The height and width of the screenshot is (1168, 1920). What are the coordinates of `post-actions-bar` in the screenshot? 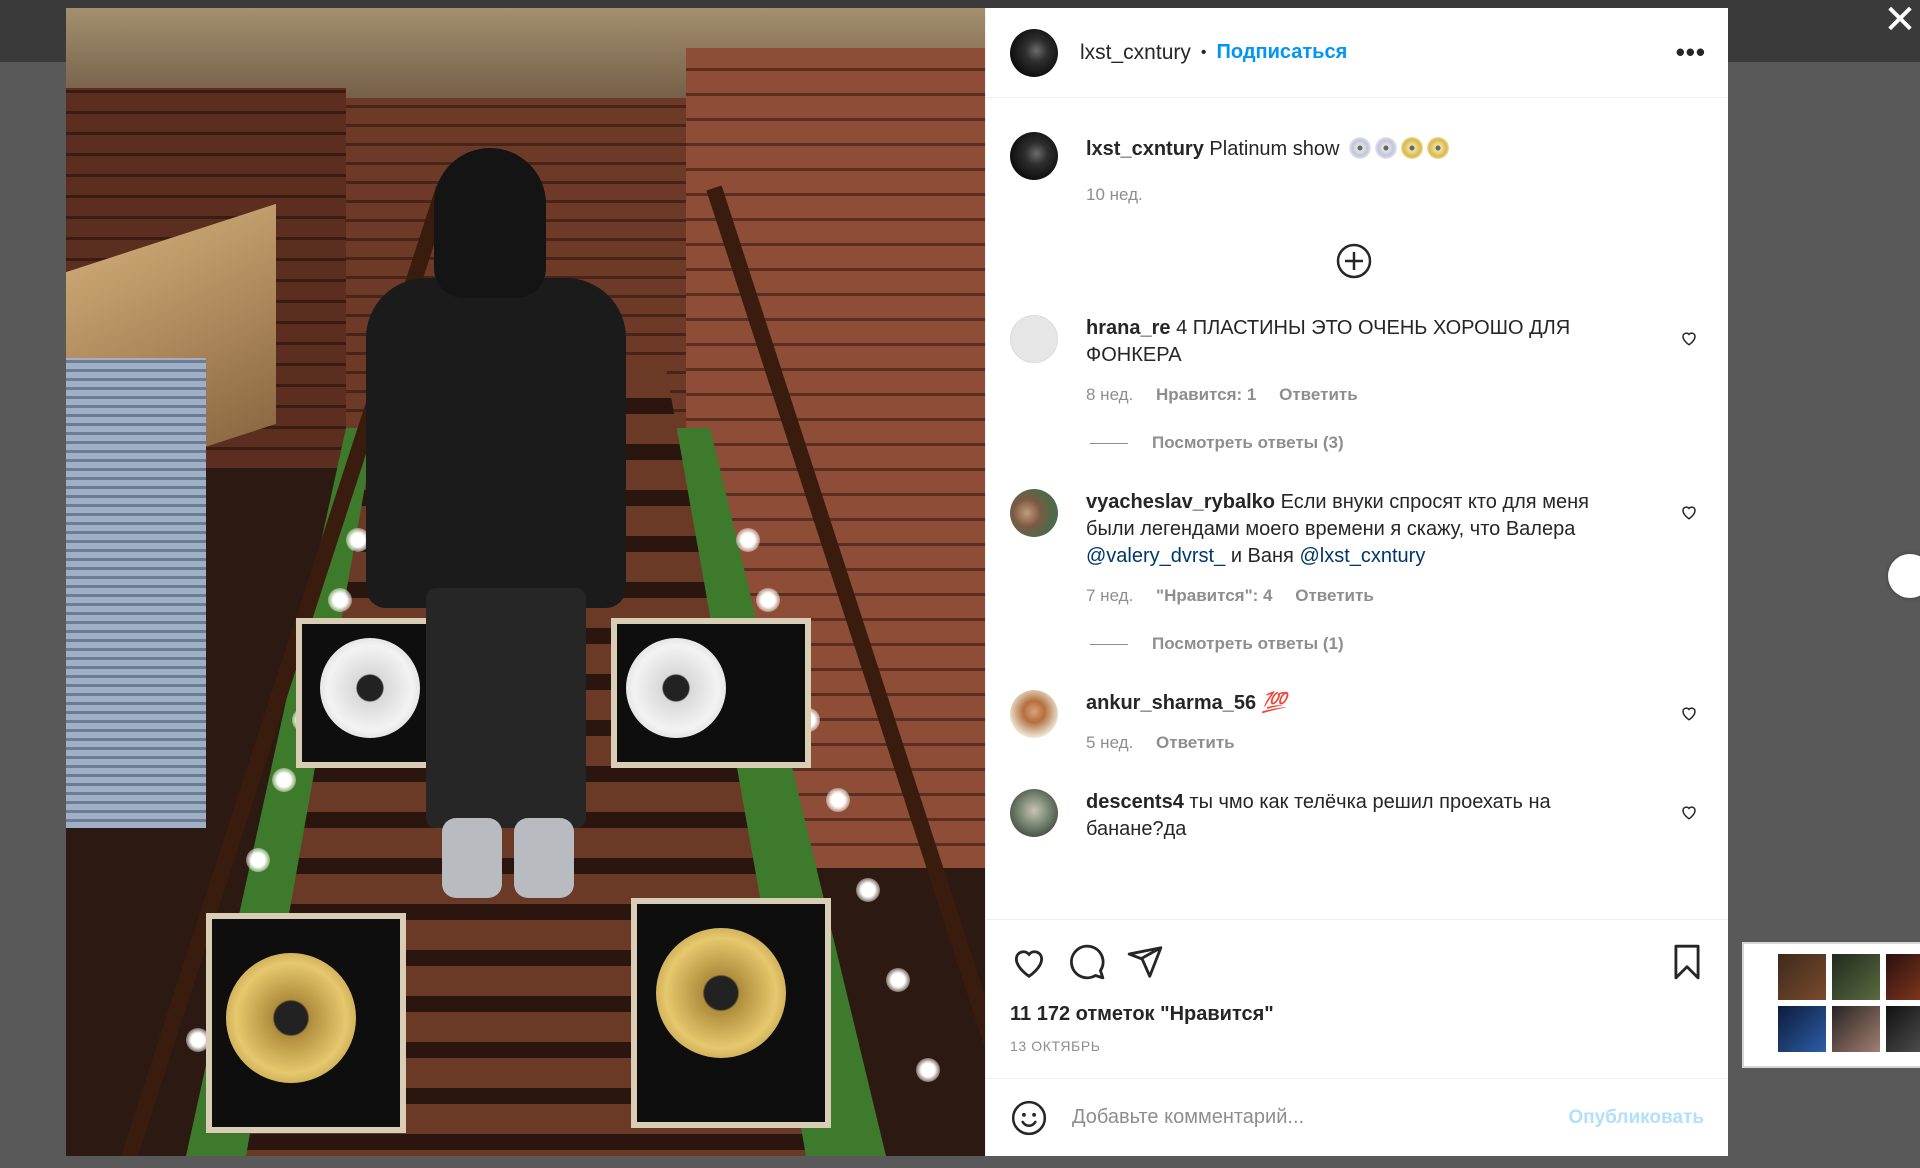 It's located at (1357, 961).